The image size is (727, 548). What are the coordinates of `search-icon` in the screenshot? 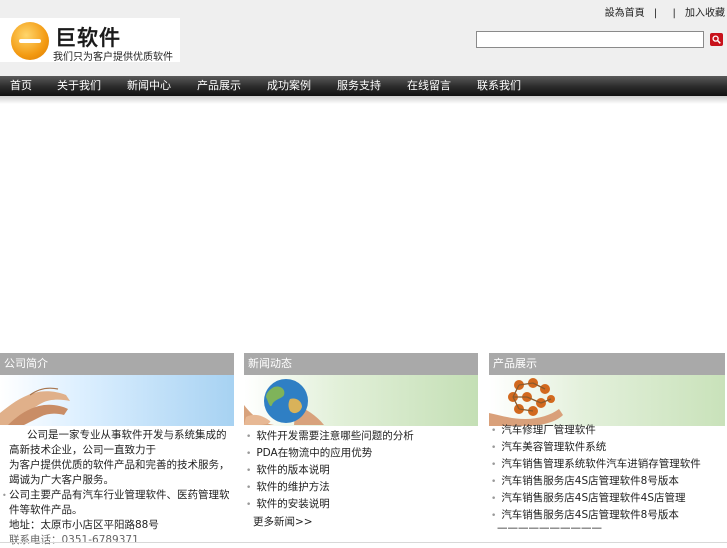 It's located at (716, 39).